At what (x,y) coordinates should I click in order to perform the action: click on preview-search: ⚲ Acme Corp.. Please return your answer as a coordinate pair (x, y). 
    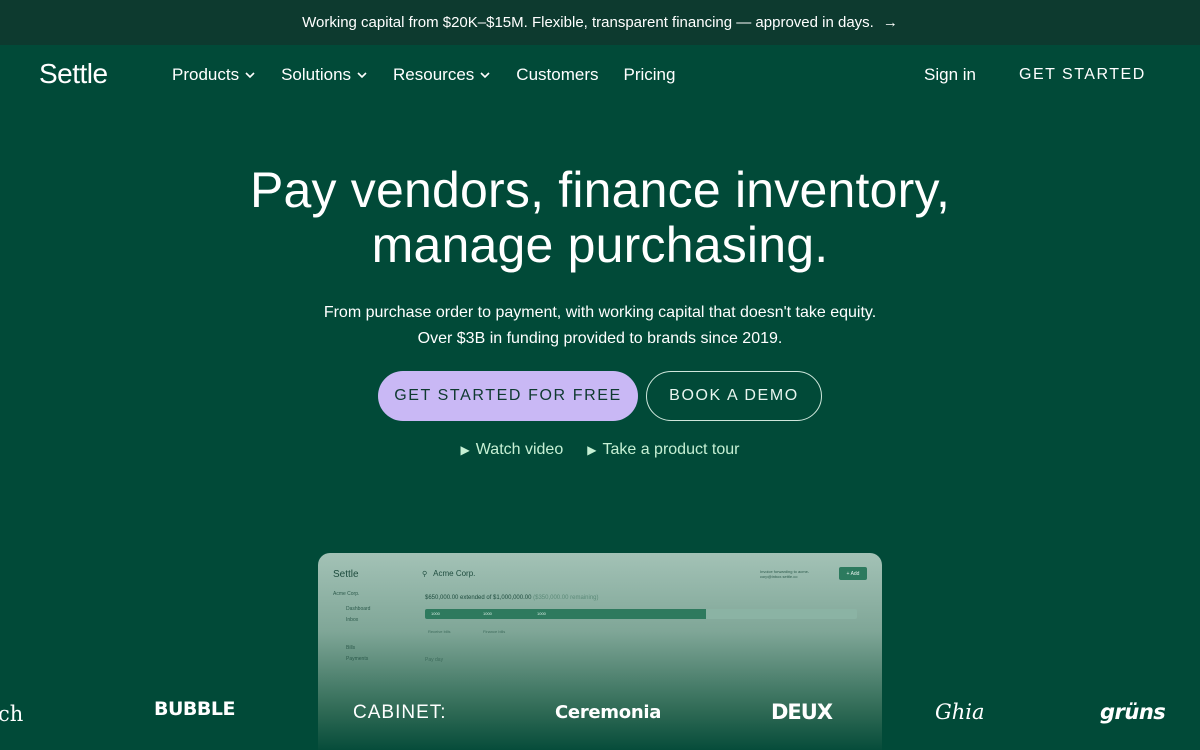
    Looking at the image, I should click on (448, 573).